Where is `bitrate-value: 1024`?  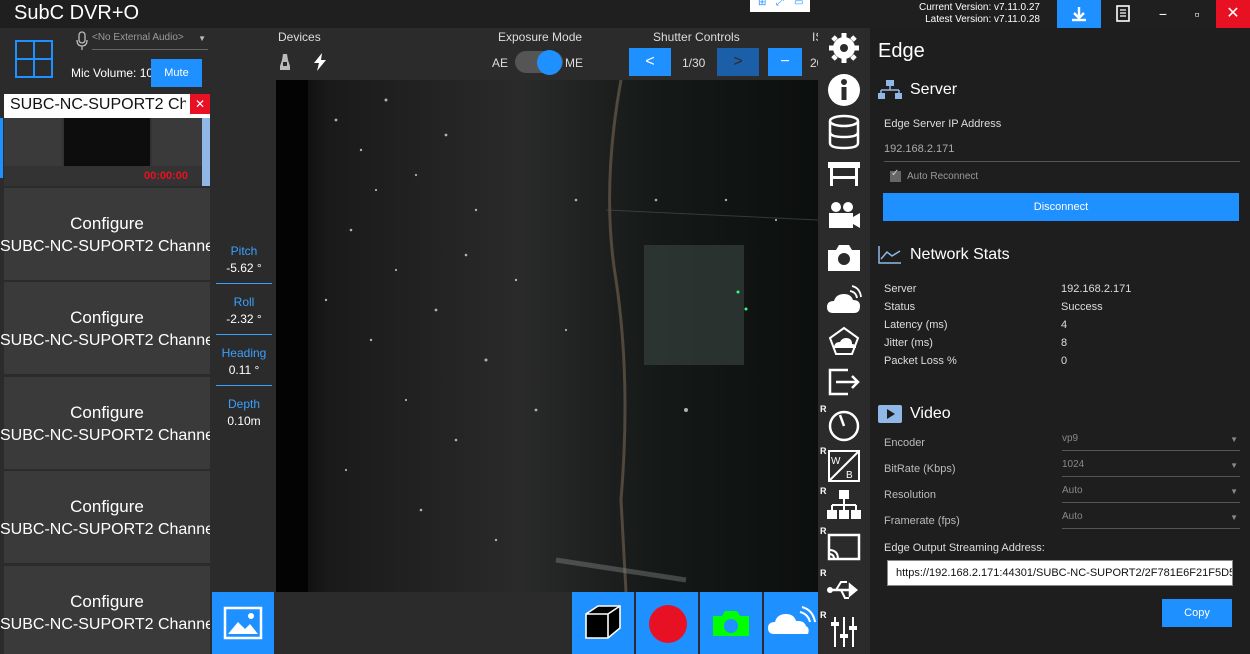
bitrate-value: 1024 is located at coordinates (1073, 464).